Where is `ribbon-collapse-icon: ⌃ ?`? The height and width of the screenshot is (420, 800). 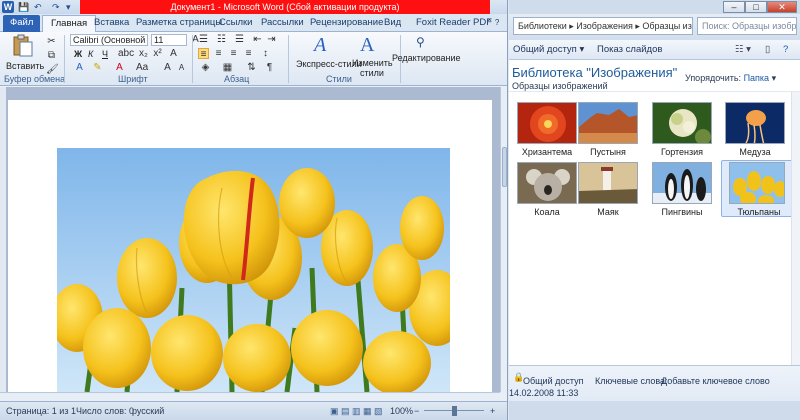
ribbon-collapse-icon: ⌃ ? is located at coordinates (492, 23).